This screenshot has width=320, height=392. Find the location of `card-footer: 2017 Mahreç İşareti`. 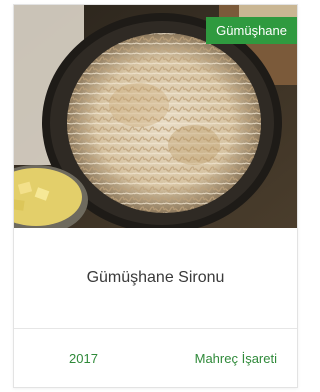

card-footer: 2017 Mahreç İşareti is located at coordinates (155, 358).